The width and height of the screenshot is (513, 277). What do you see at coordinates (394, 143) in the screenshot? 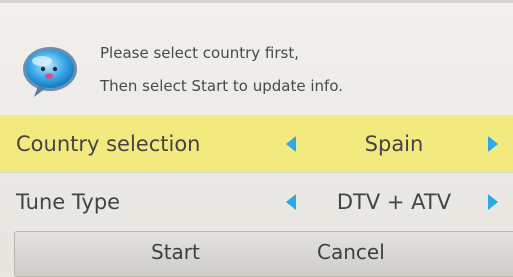
I see `country-value: Spain` at bounding box center [394, 143].